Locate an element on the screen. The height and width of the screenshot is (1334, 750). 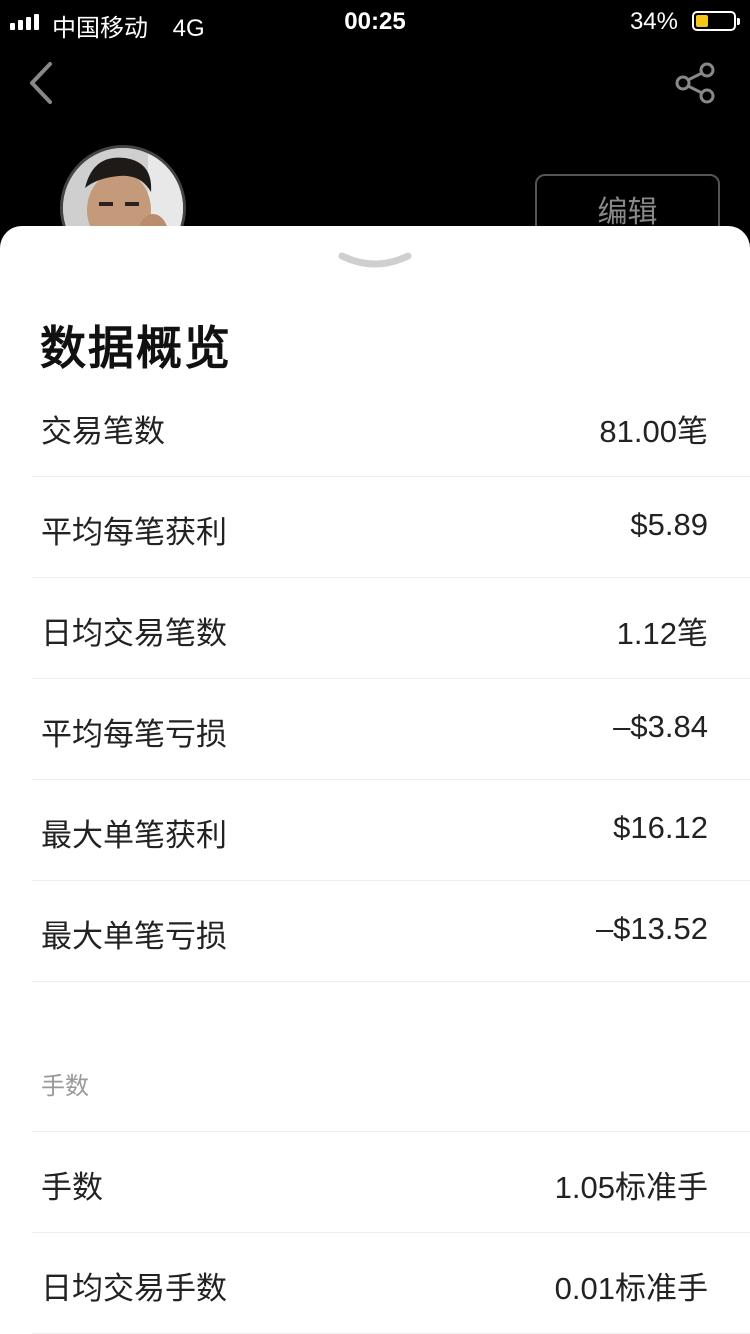
share-button is located at coordinates (696, 83).